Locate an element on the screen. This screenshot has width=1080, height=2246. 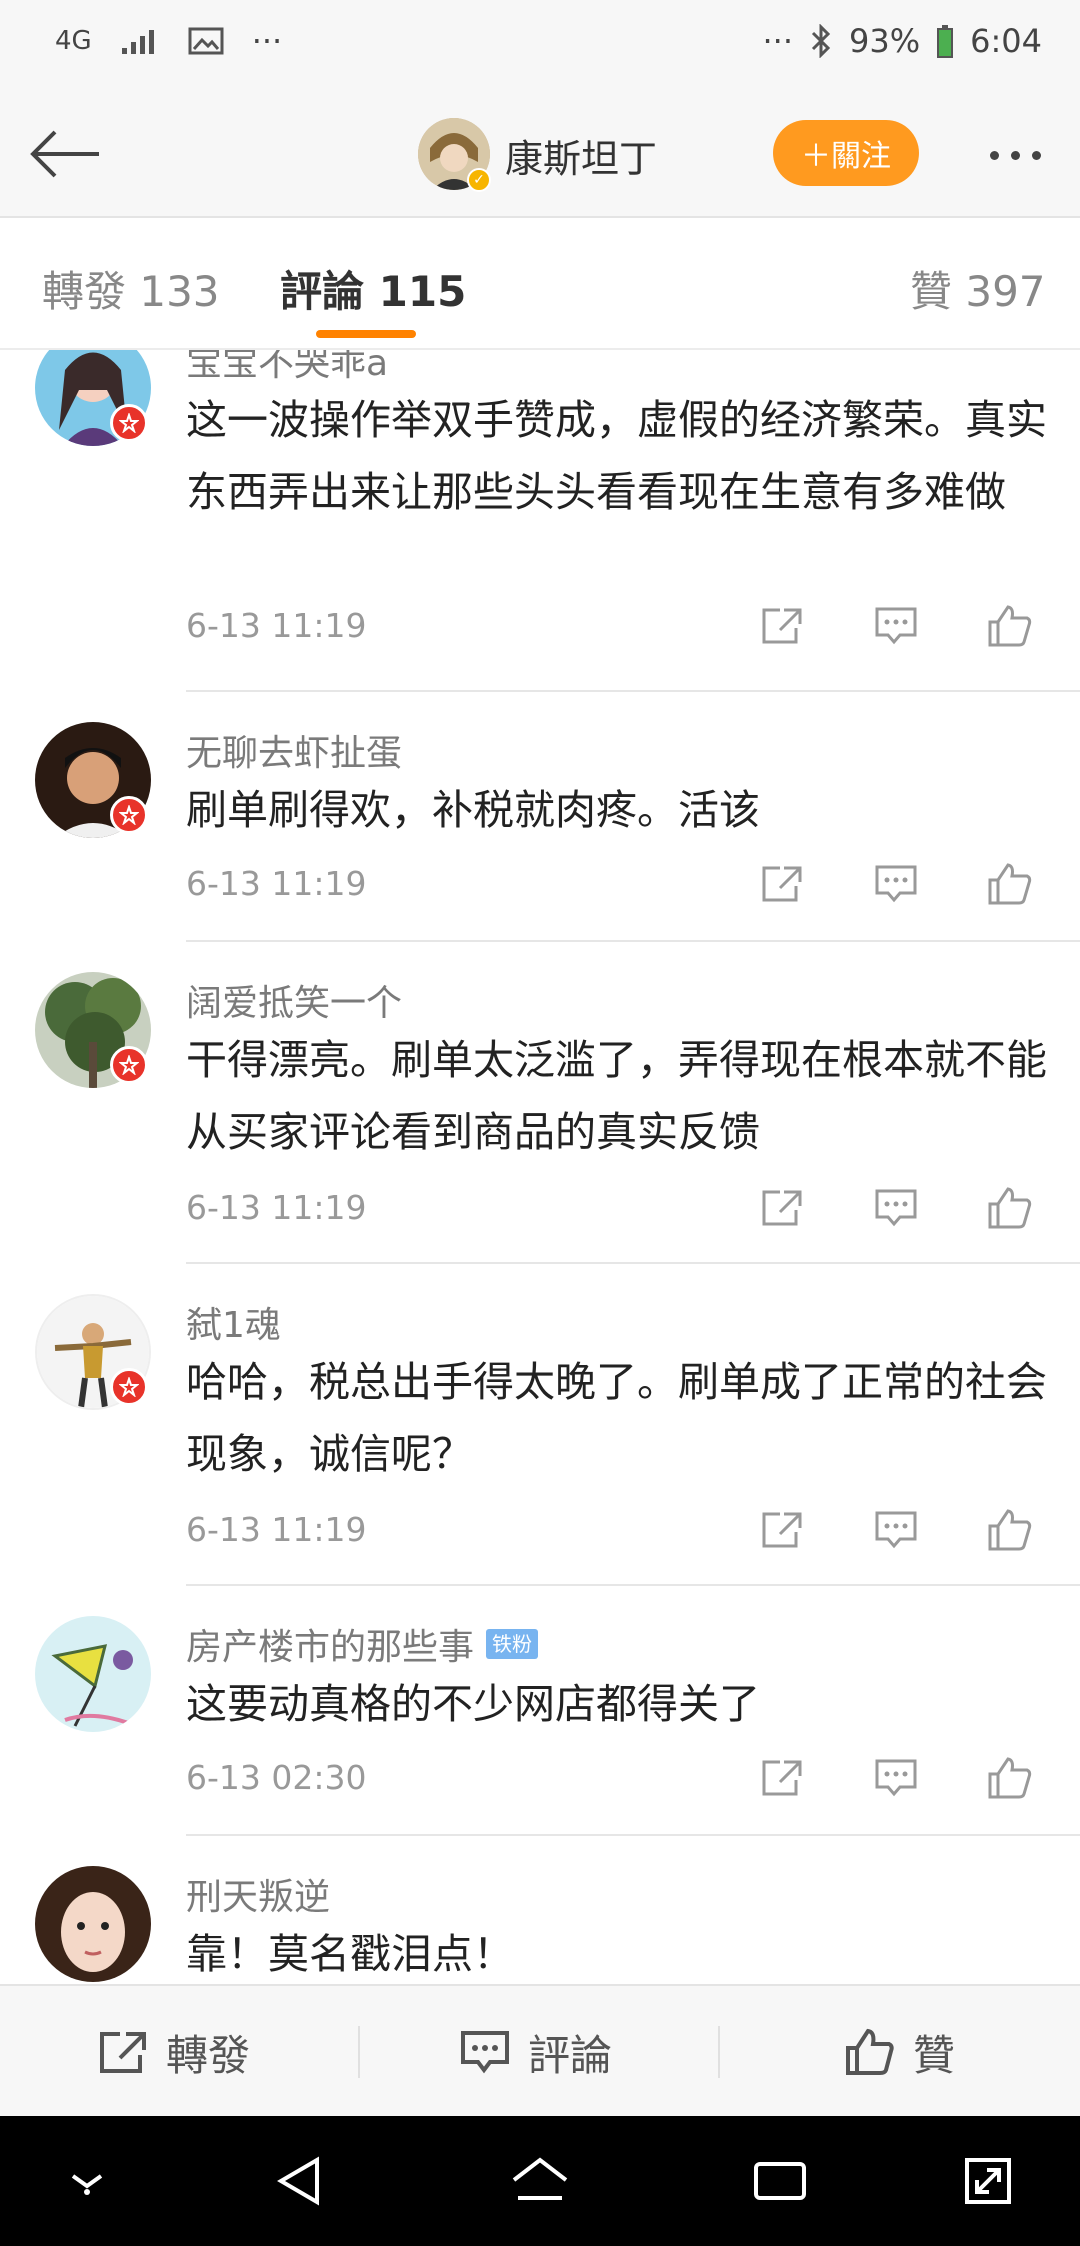
more-status: ··· is located at coordinates (778, 41).